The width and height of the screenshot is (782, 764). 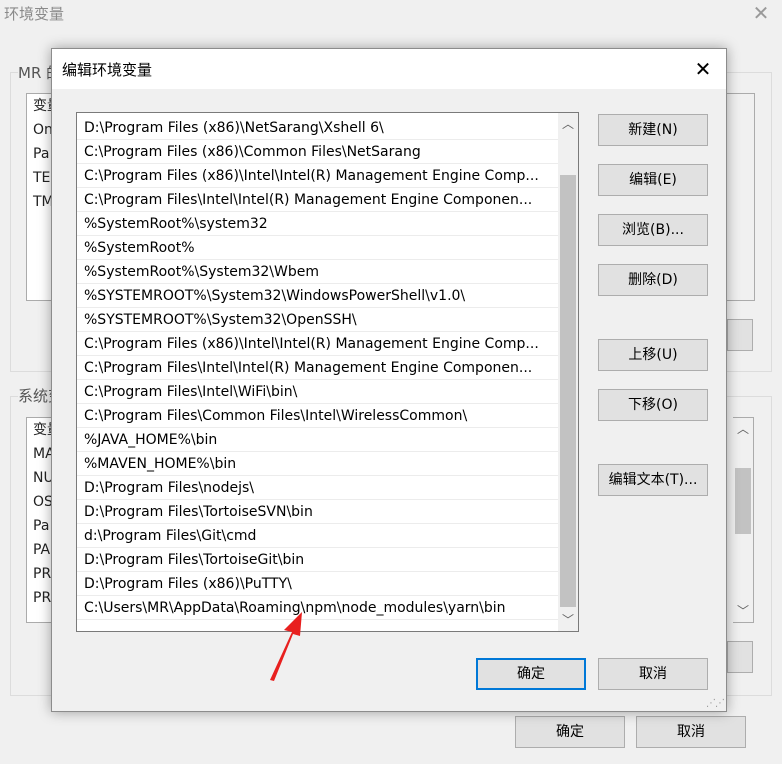 What do you see at coordinates (653, 130) in the screenshot?
I see `new-button: 新建(N)` at bounding box center [653, 130].